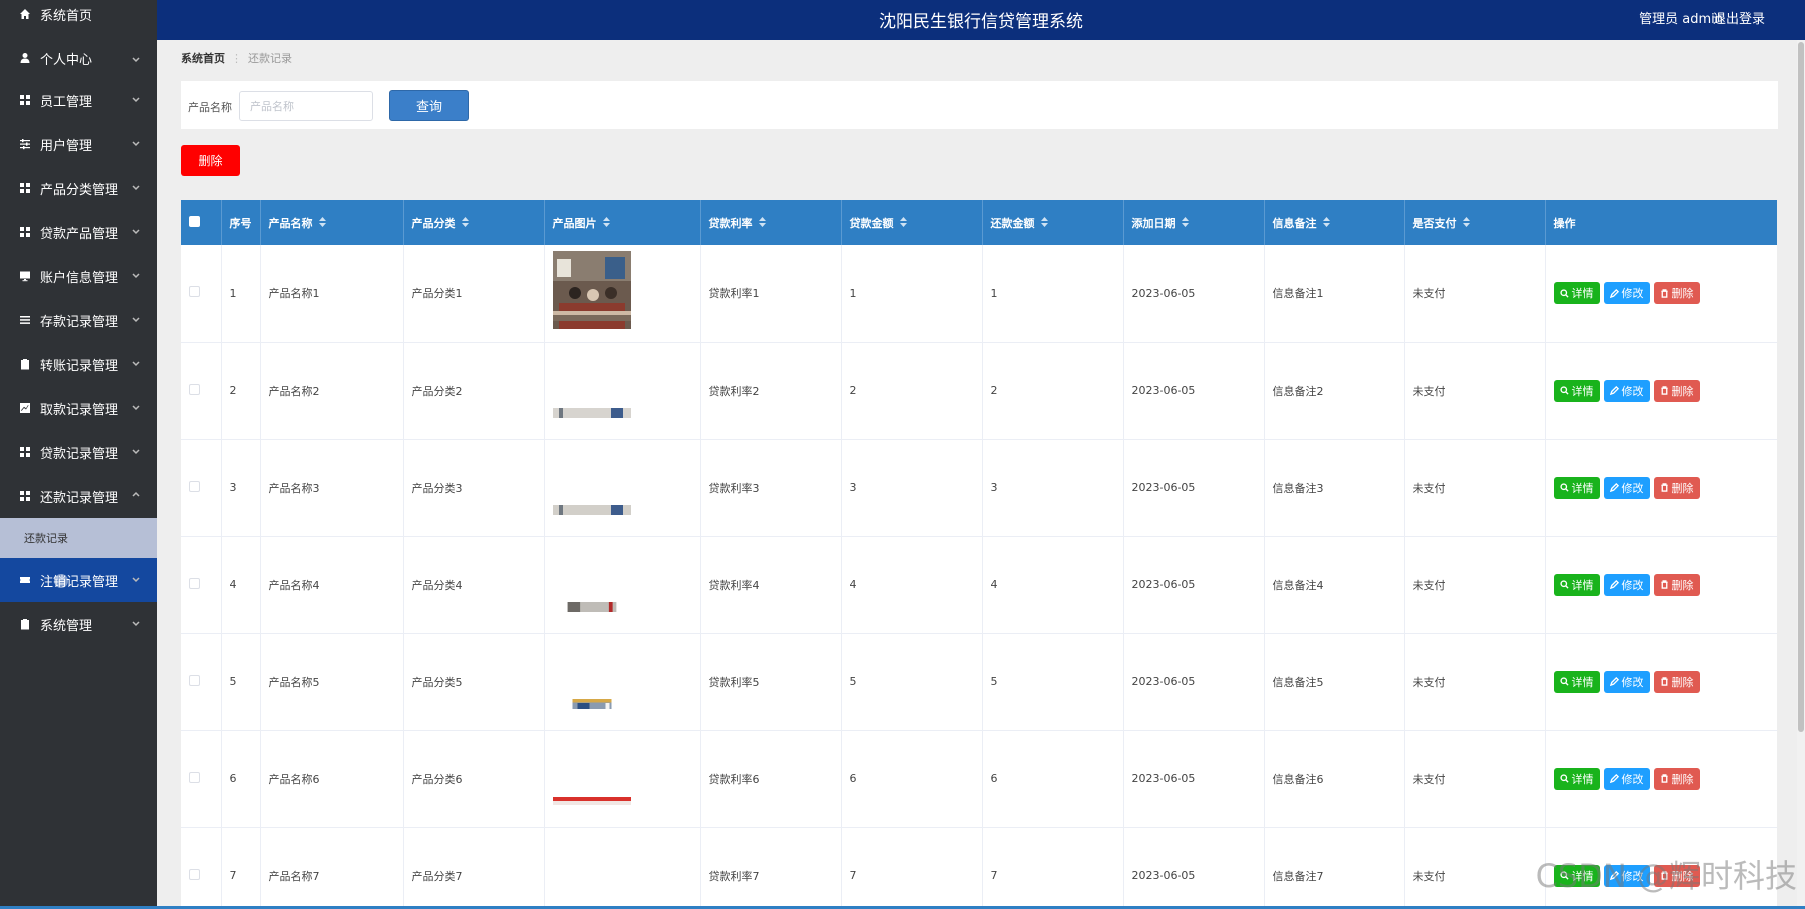 The height and width of the screenshot is (909, 1805). What do you see at coordinates (78, 188) in the screenshot?
I see `sidebar-item-4: 产品分类管理` at bounding box center [78, 188].